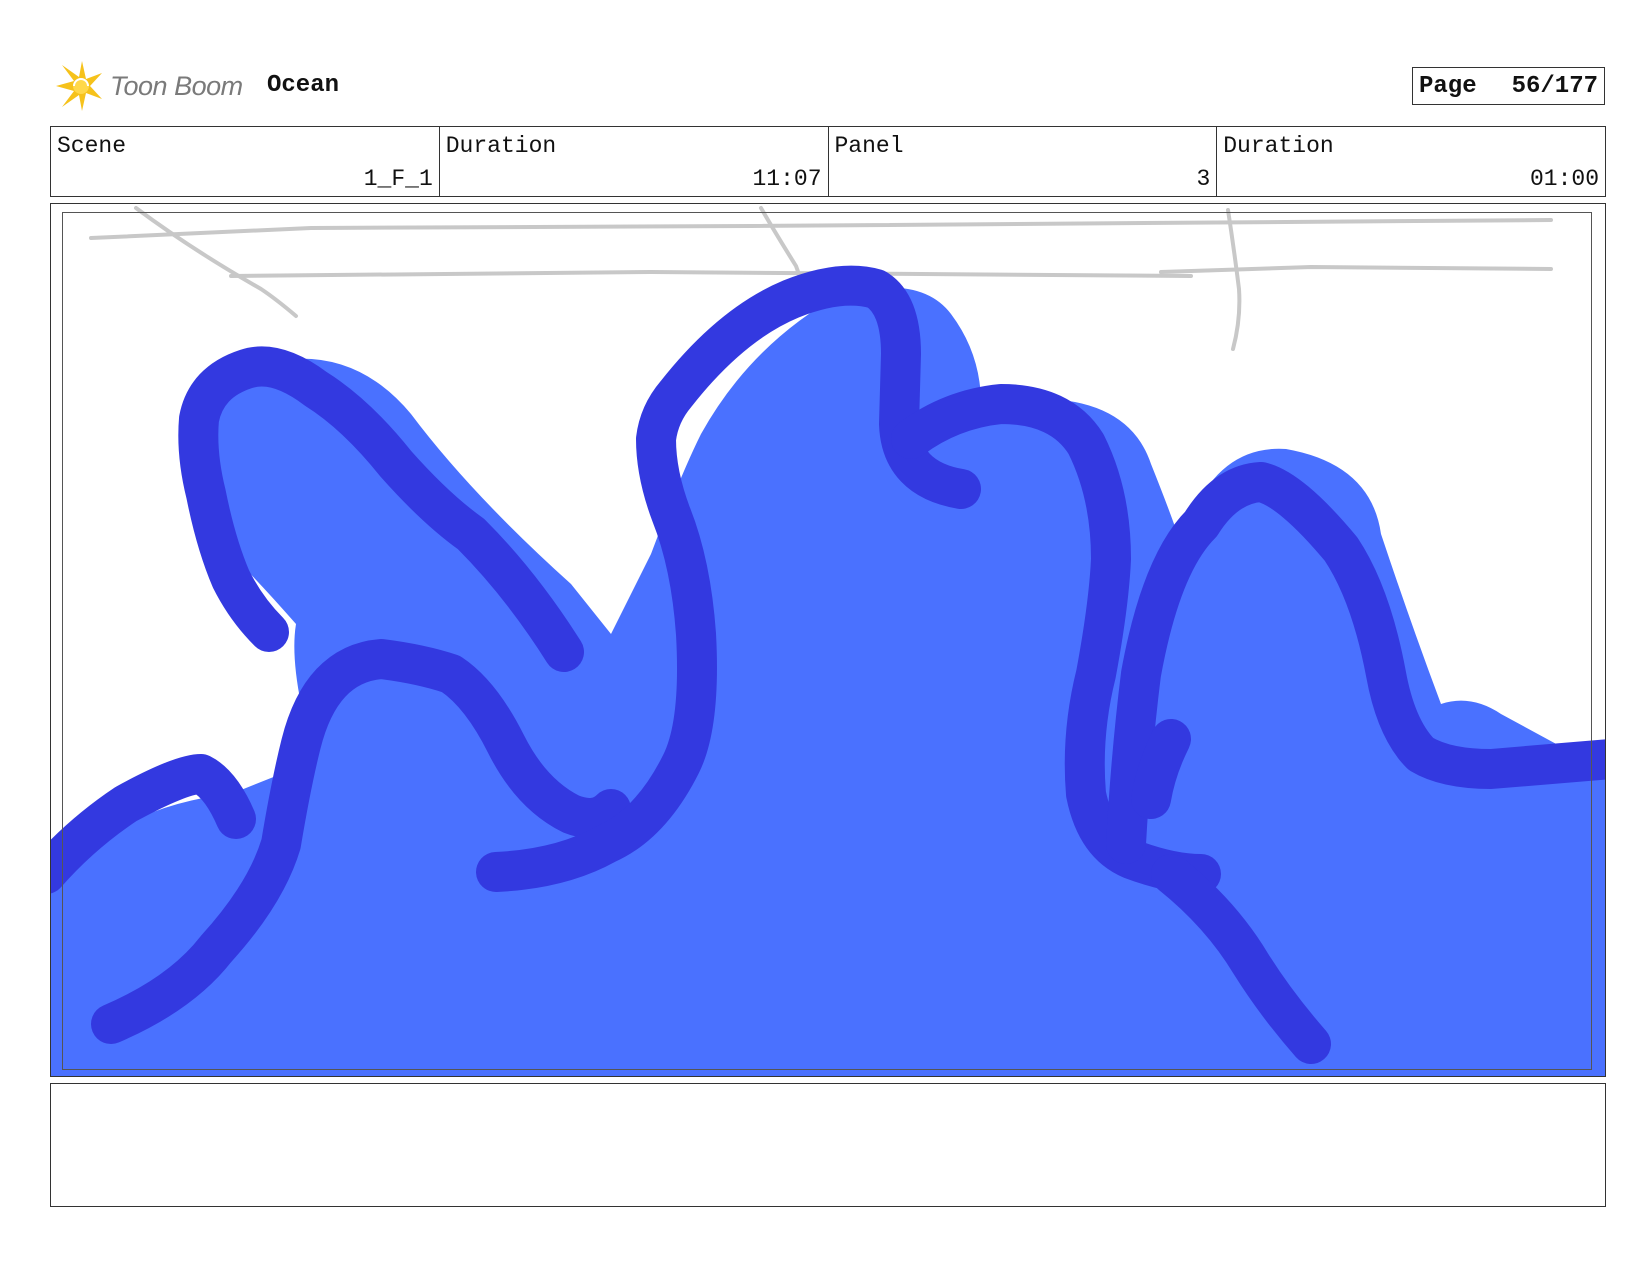 Image resolution: width=1648 pixels, height=1276 pixels. What do you see at coordinates (1411, 161) in the screenshot?
I see `panel-duration-cell: Duration 01:00` at bounding box center [1411, 161].